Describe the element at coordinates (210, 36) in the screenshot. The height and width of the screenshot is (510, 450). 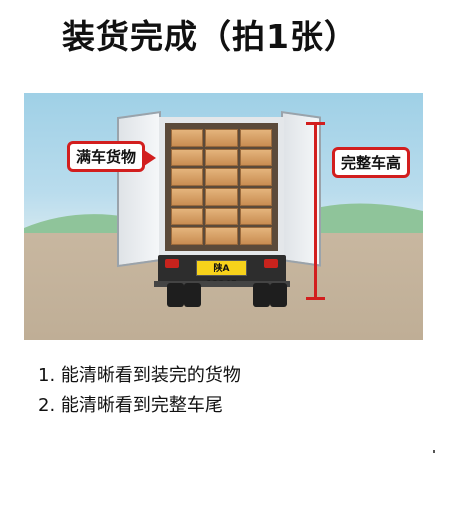
I see `page-title: 装货完成（拍1张）` at that location.